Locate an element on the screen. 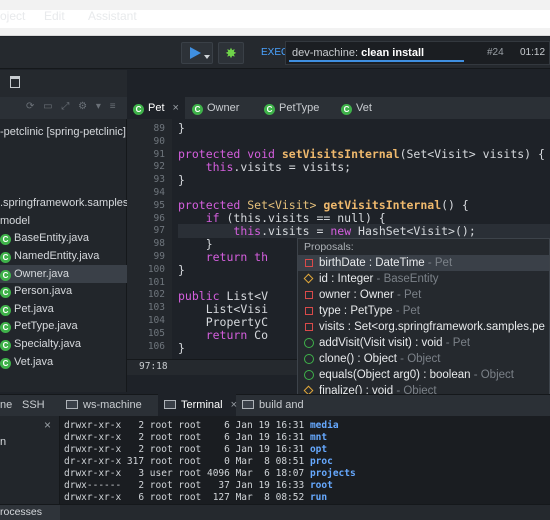  terminal-dir-name: media is located at coordinates (324, 425).